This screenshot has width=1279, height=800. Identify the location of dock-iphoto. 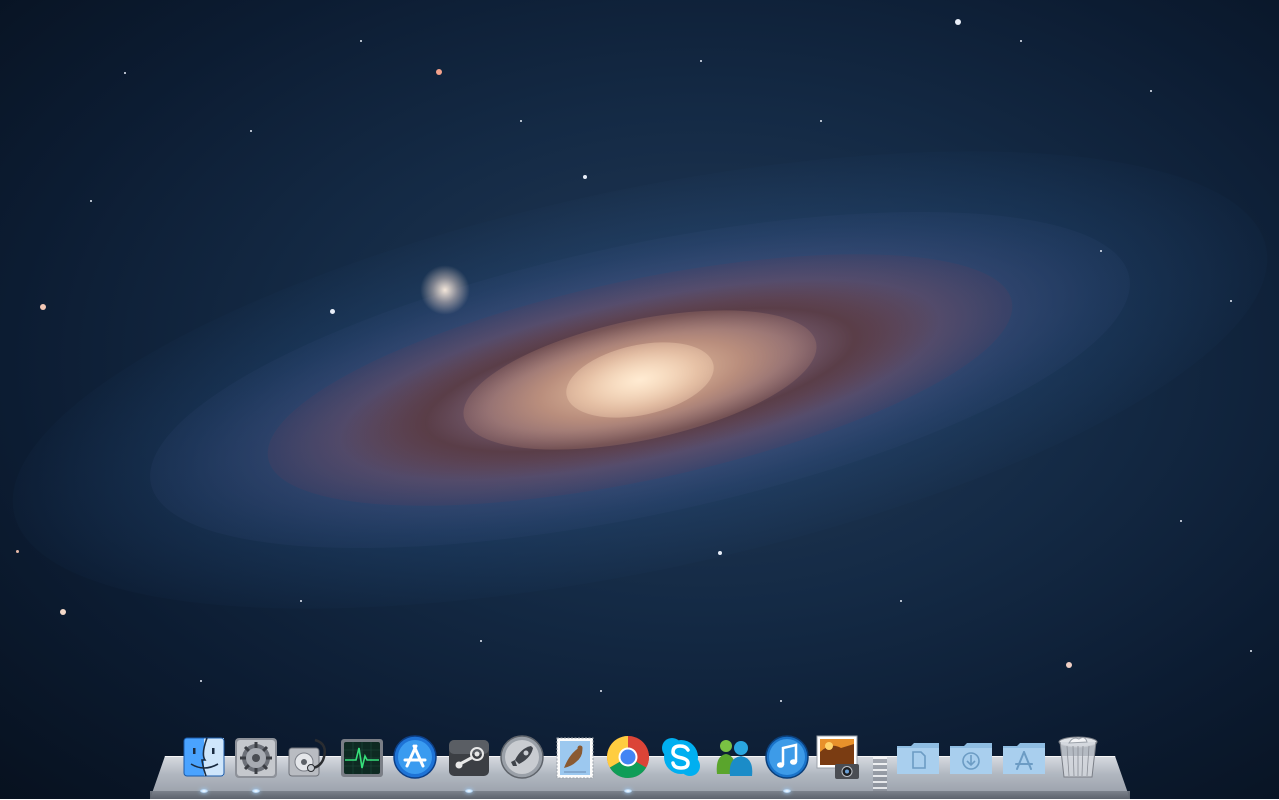
(838, 757).